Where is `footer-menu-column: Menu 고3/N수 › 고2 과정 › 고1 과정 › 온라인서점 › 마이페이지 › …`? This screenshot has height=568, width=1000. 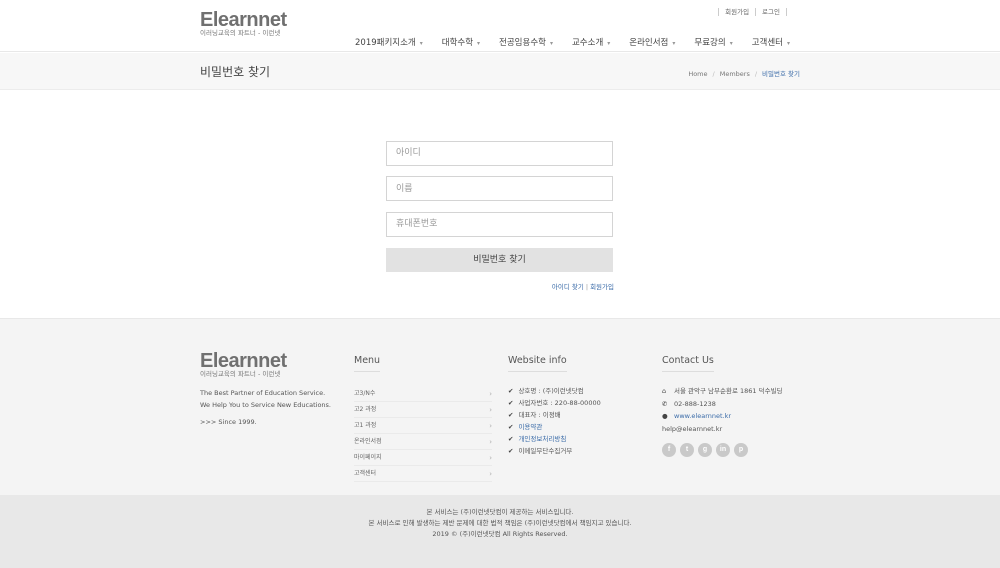
footer-menu-column: Menu 고3/N수 › 고2 과정 › 고1 과정 › 온라인서점 › 마이페이지 › … is located at coordinates (423, 415).